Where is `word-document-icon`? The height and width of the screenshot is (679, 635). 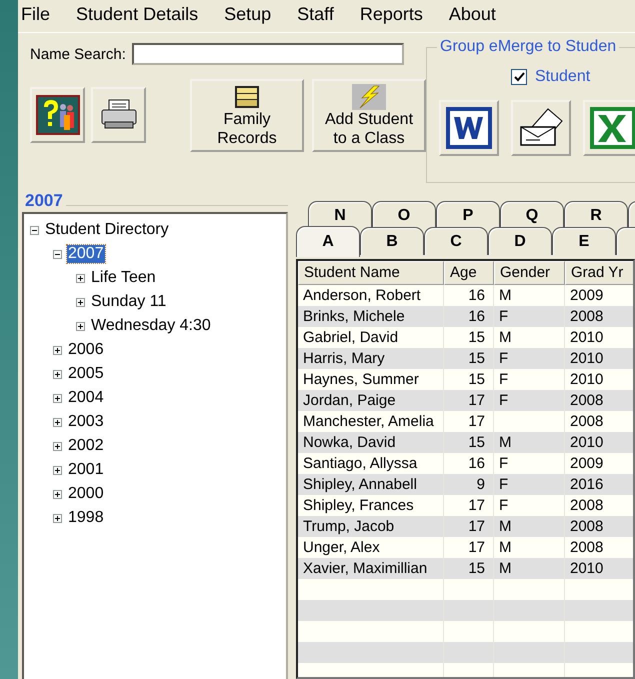
word-document-icon is located at coordinates (469, 128).